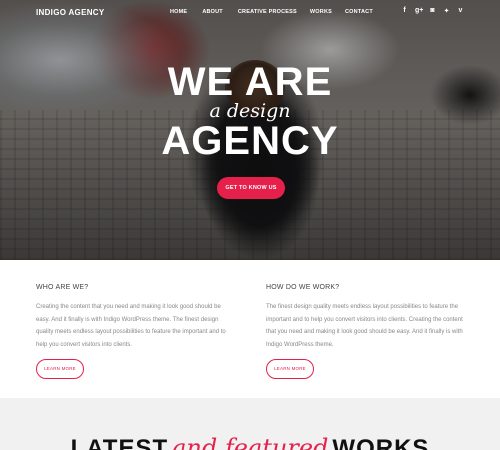  I want to click on learn-more-button-left: LEARN MORE, so click(60, 369).